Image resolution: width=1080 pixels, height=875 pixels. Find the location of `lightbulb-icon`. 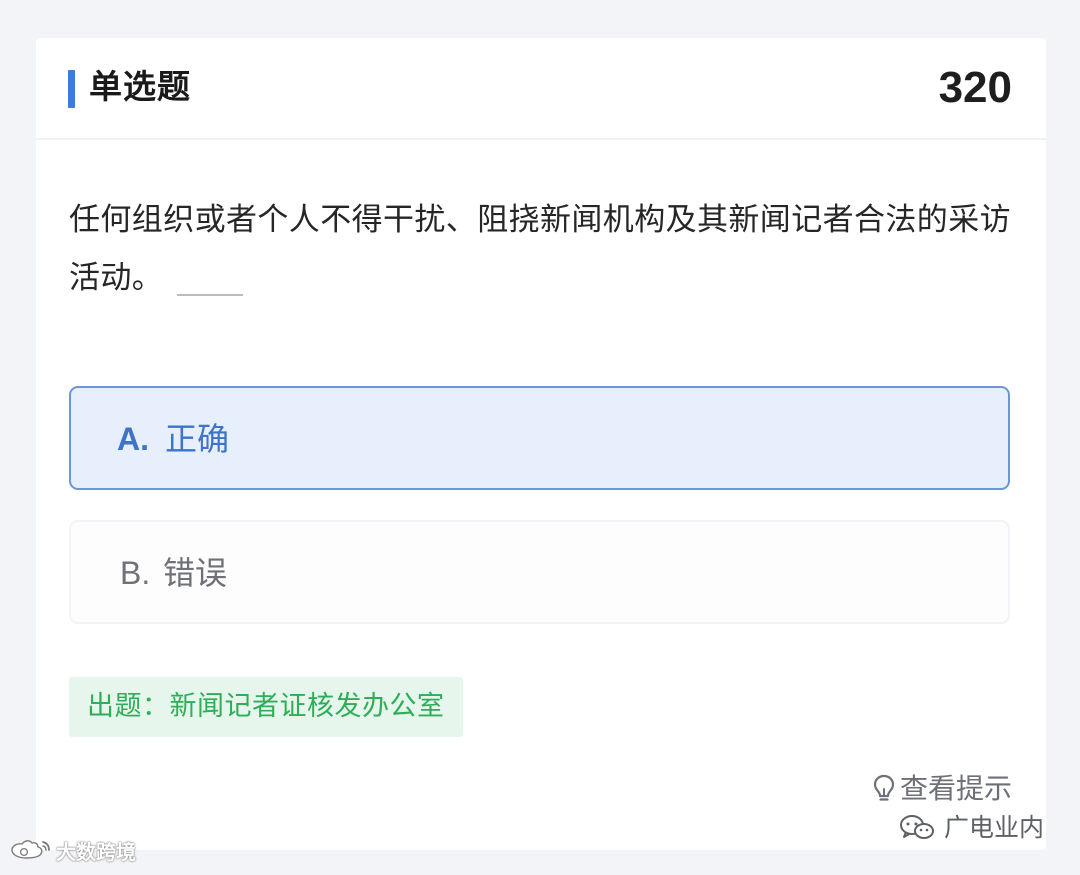

lightbulb-icon is located at coordinates (884, 789).